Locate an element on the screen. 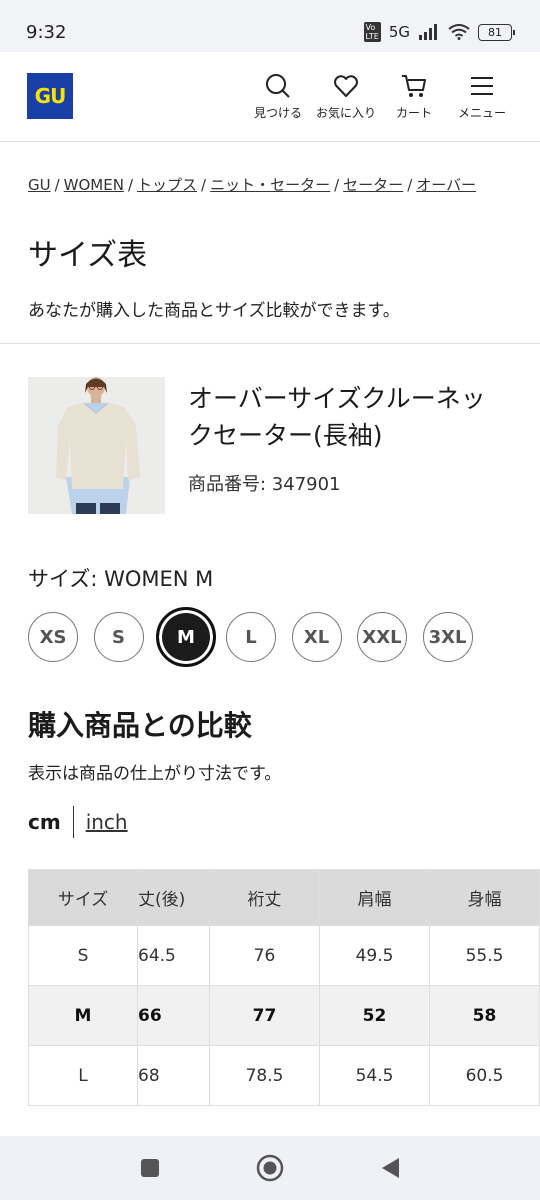  system-nav-bar is located at coordinates (270, 1168).